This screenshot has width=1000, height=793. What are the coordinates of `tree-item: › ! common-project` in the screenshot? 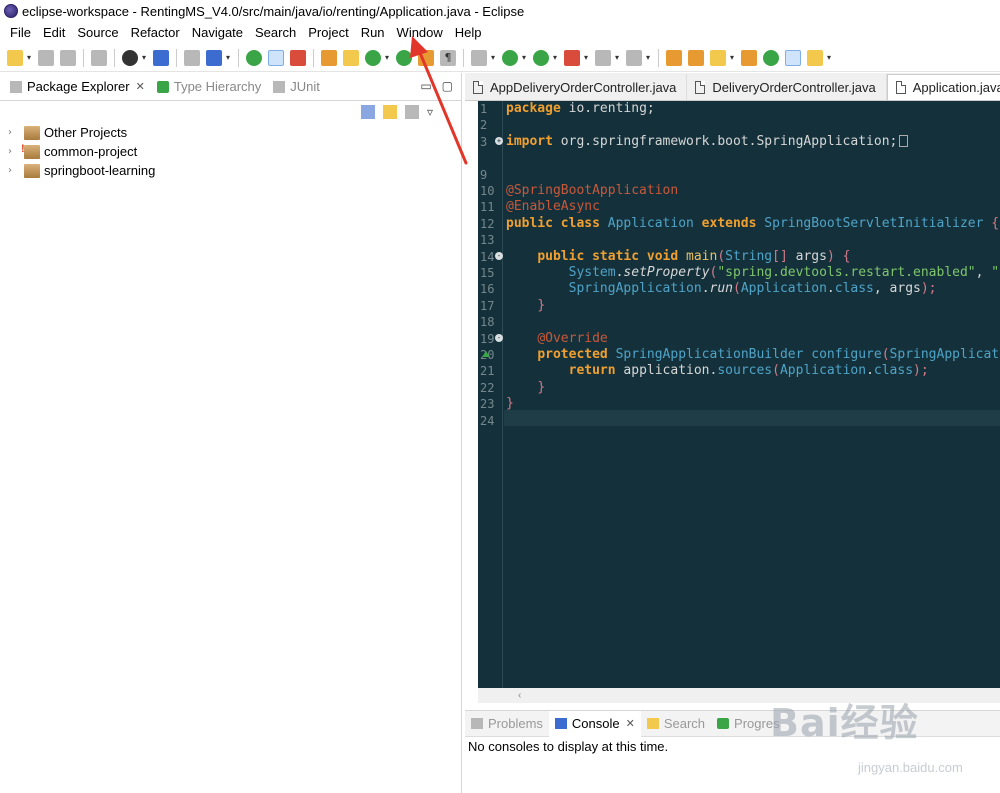 It's located at (234, 151).